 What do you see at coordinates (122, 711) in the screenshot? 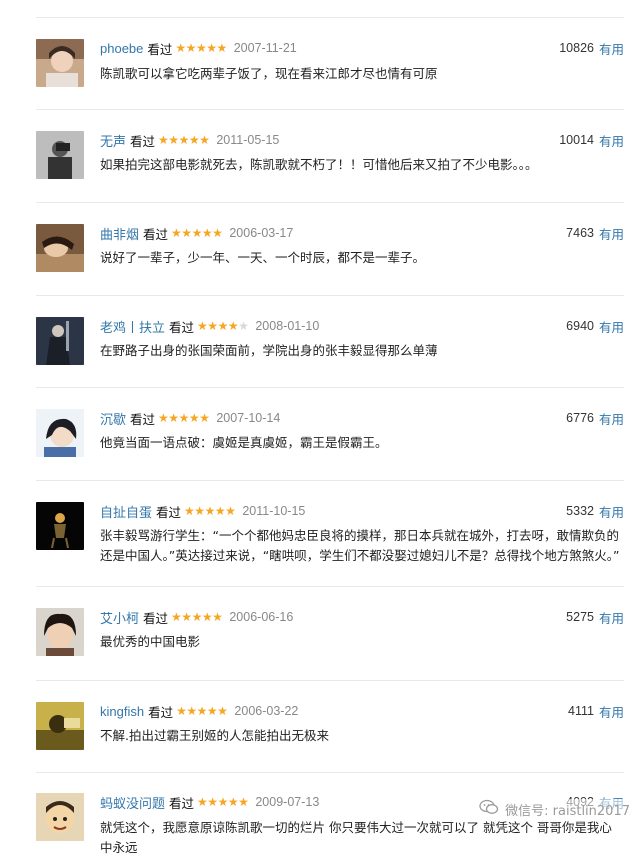
I see `username-link: kingfish` at bounding box center [122, 711].